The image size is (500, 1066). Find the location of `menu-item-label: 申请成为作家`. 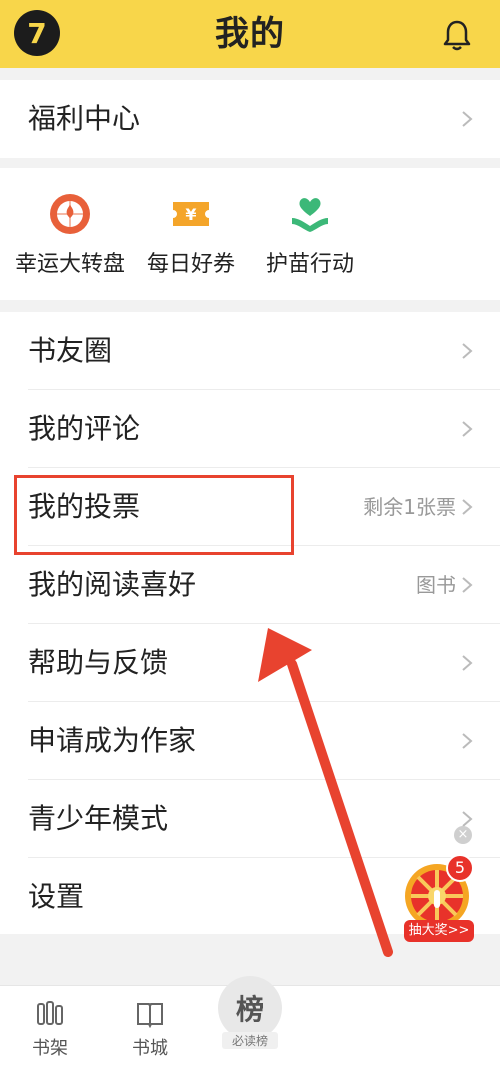

menu-item-label: 申请成为作家 is located at coordinates (112, 740).